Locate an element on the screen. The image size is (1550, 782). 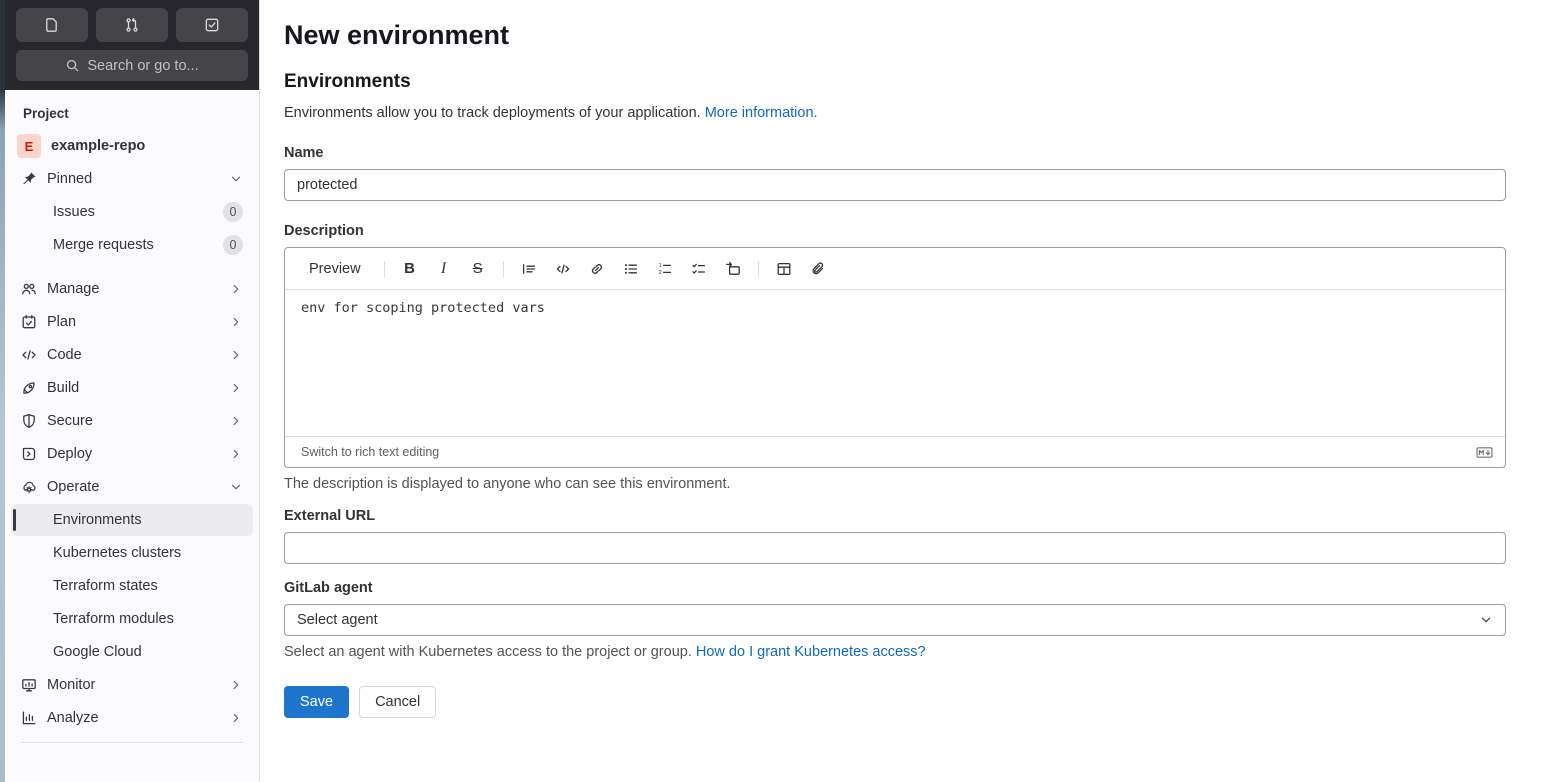
sidebar-item-environments: Environments is located at coordinates (132, 520).